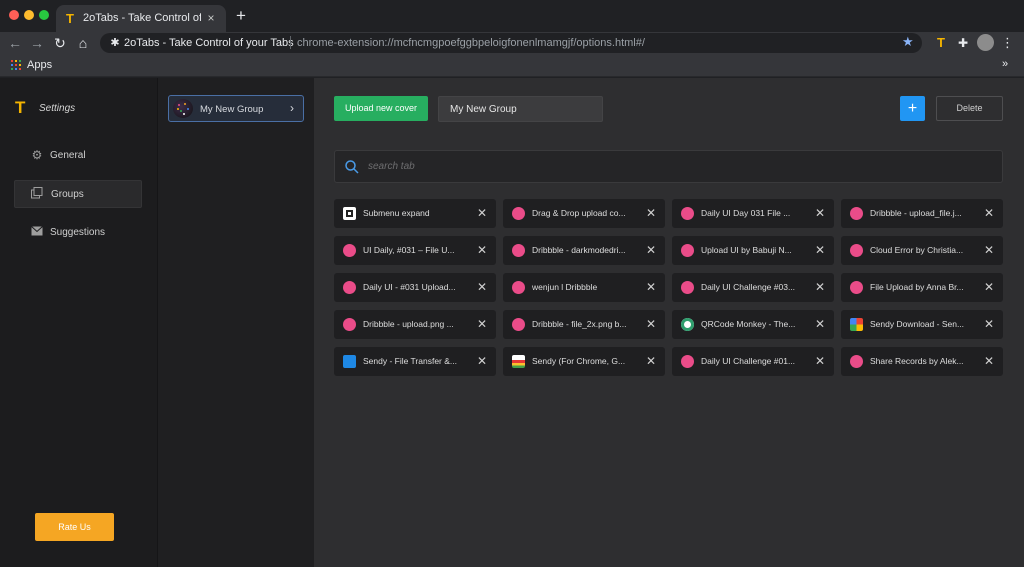 This screenshot has height=567, width=1024. I want to click on tab-chip: Dribbble - upload_file.j... ✕, so click(922, 213).